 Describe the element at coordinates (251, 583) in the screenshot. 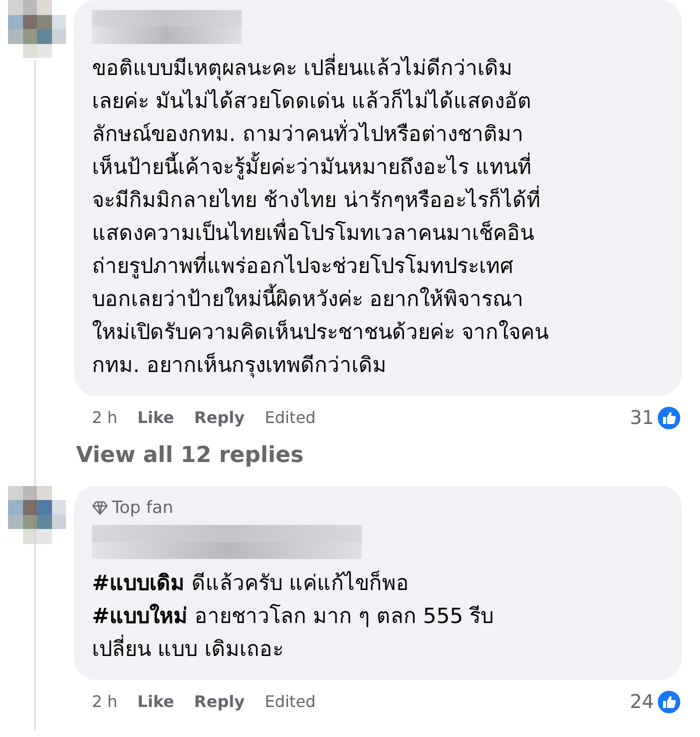

I see `comment-text: #แบบเดิม ดีแล้วครับ แค่แก้ไขก็พอ` at that location.